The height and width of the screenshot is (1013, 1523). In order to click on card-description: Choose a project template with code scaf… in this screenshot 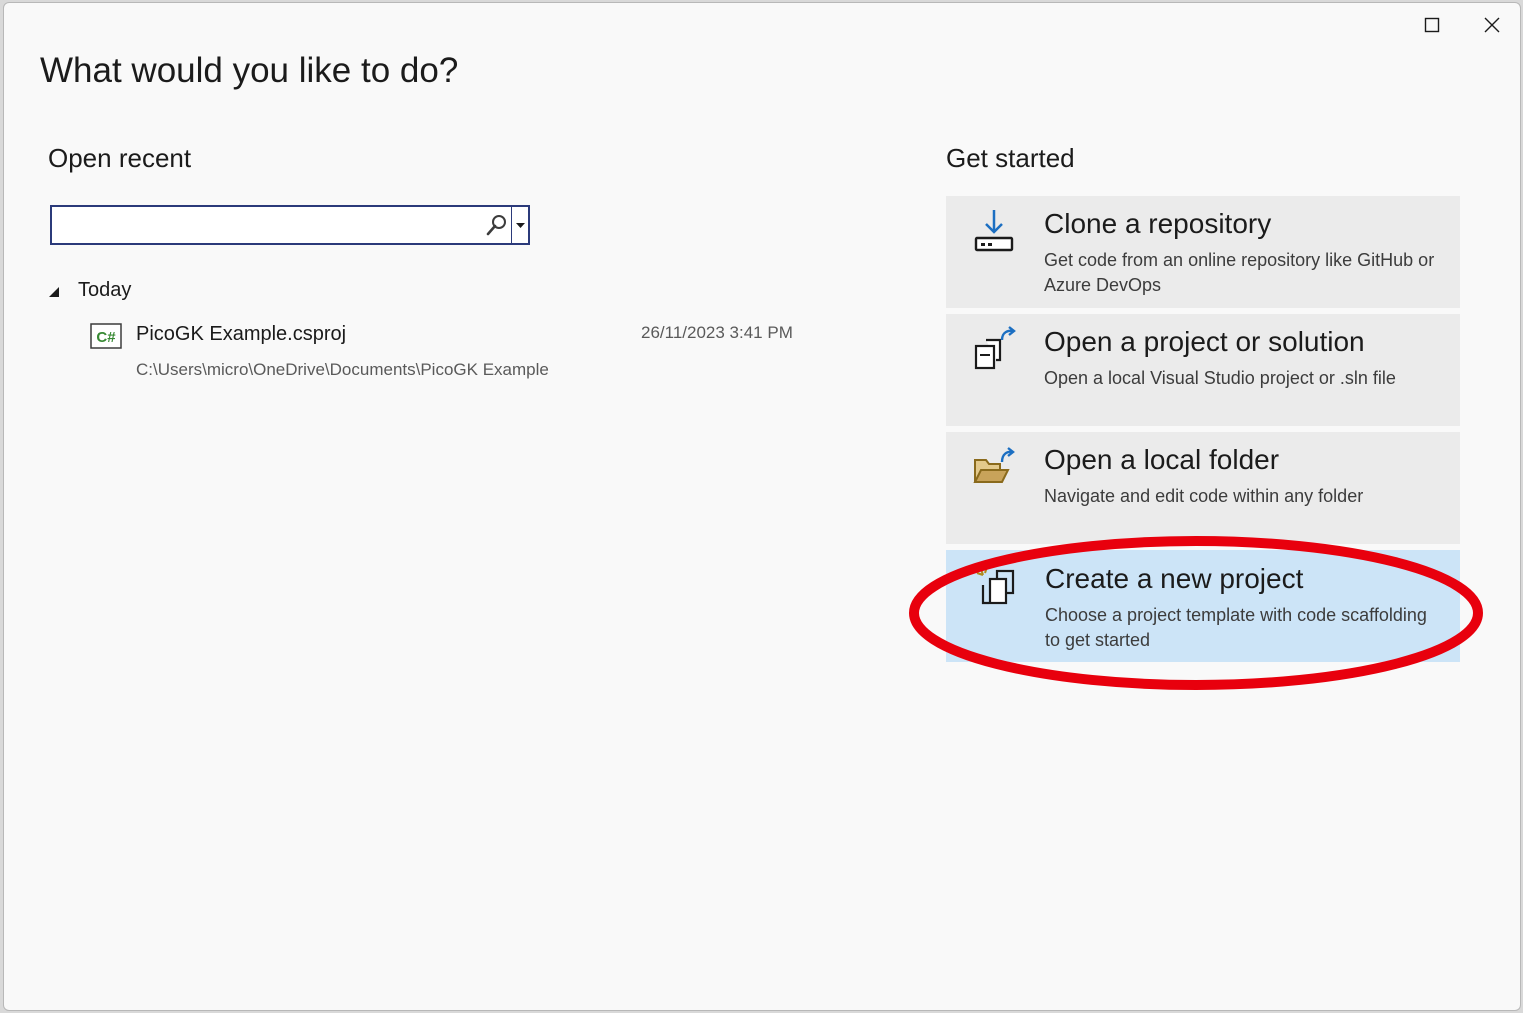, I will do `click(1236, 627)`.